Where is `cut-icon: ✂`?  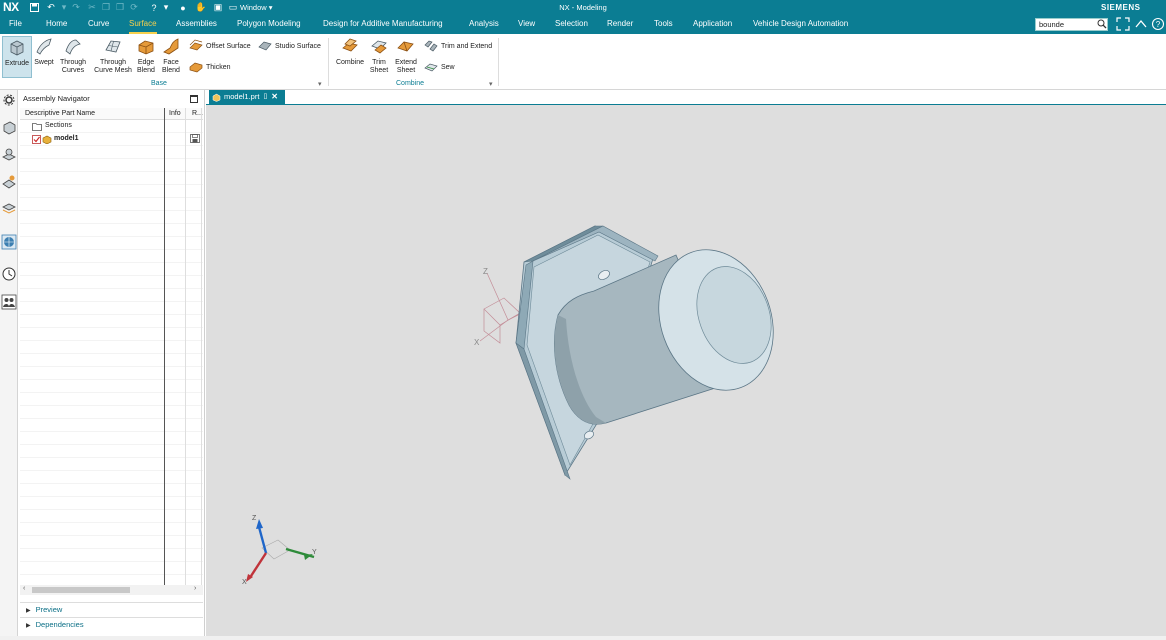 cut-icon: ✂ is located at coordinates (92, 7).